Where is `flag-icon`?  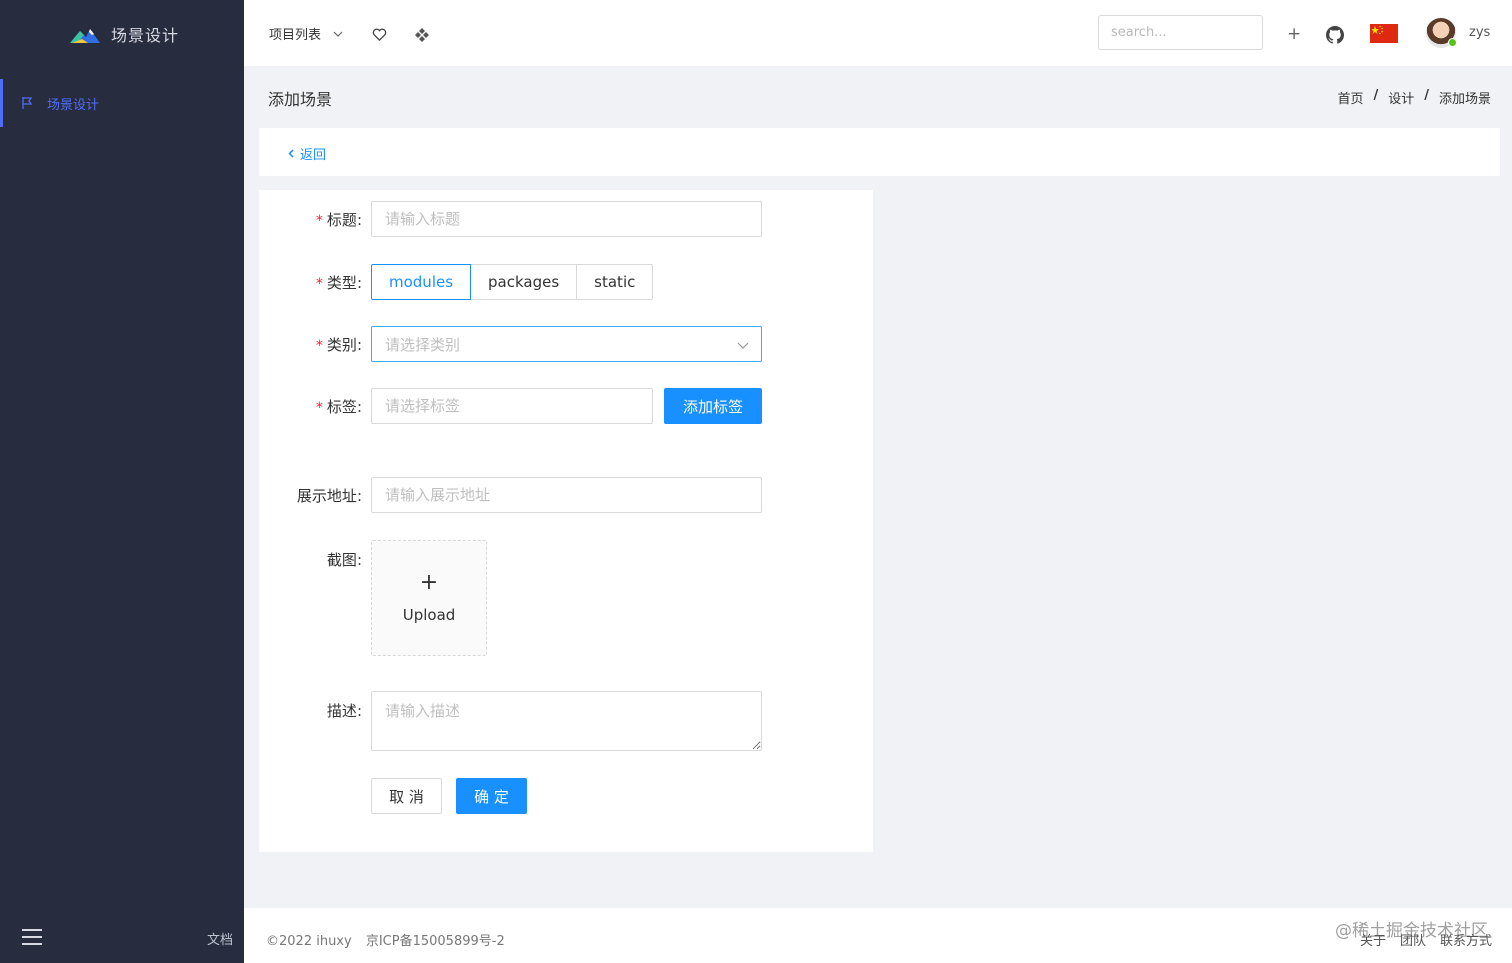 flag-icon is located at coordinates (27, 103).